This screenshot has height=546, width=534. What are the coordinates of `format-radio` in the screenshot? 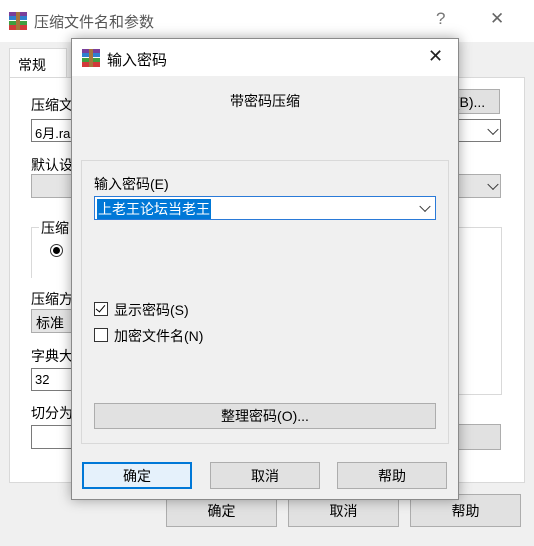 It's located at (56, 250).